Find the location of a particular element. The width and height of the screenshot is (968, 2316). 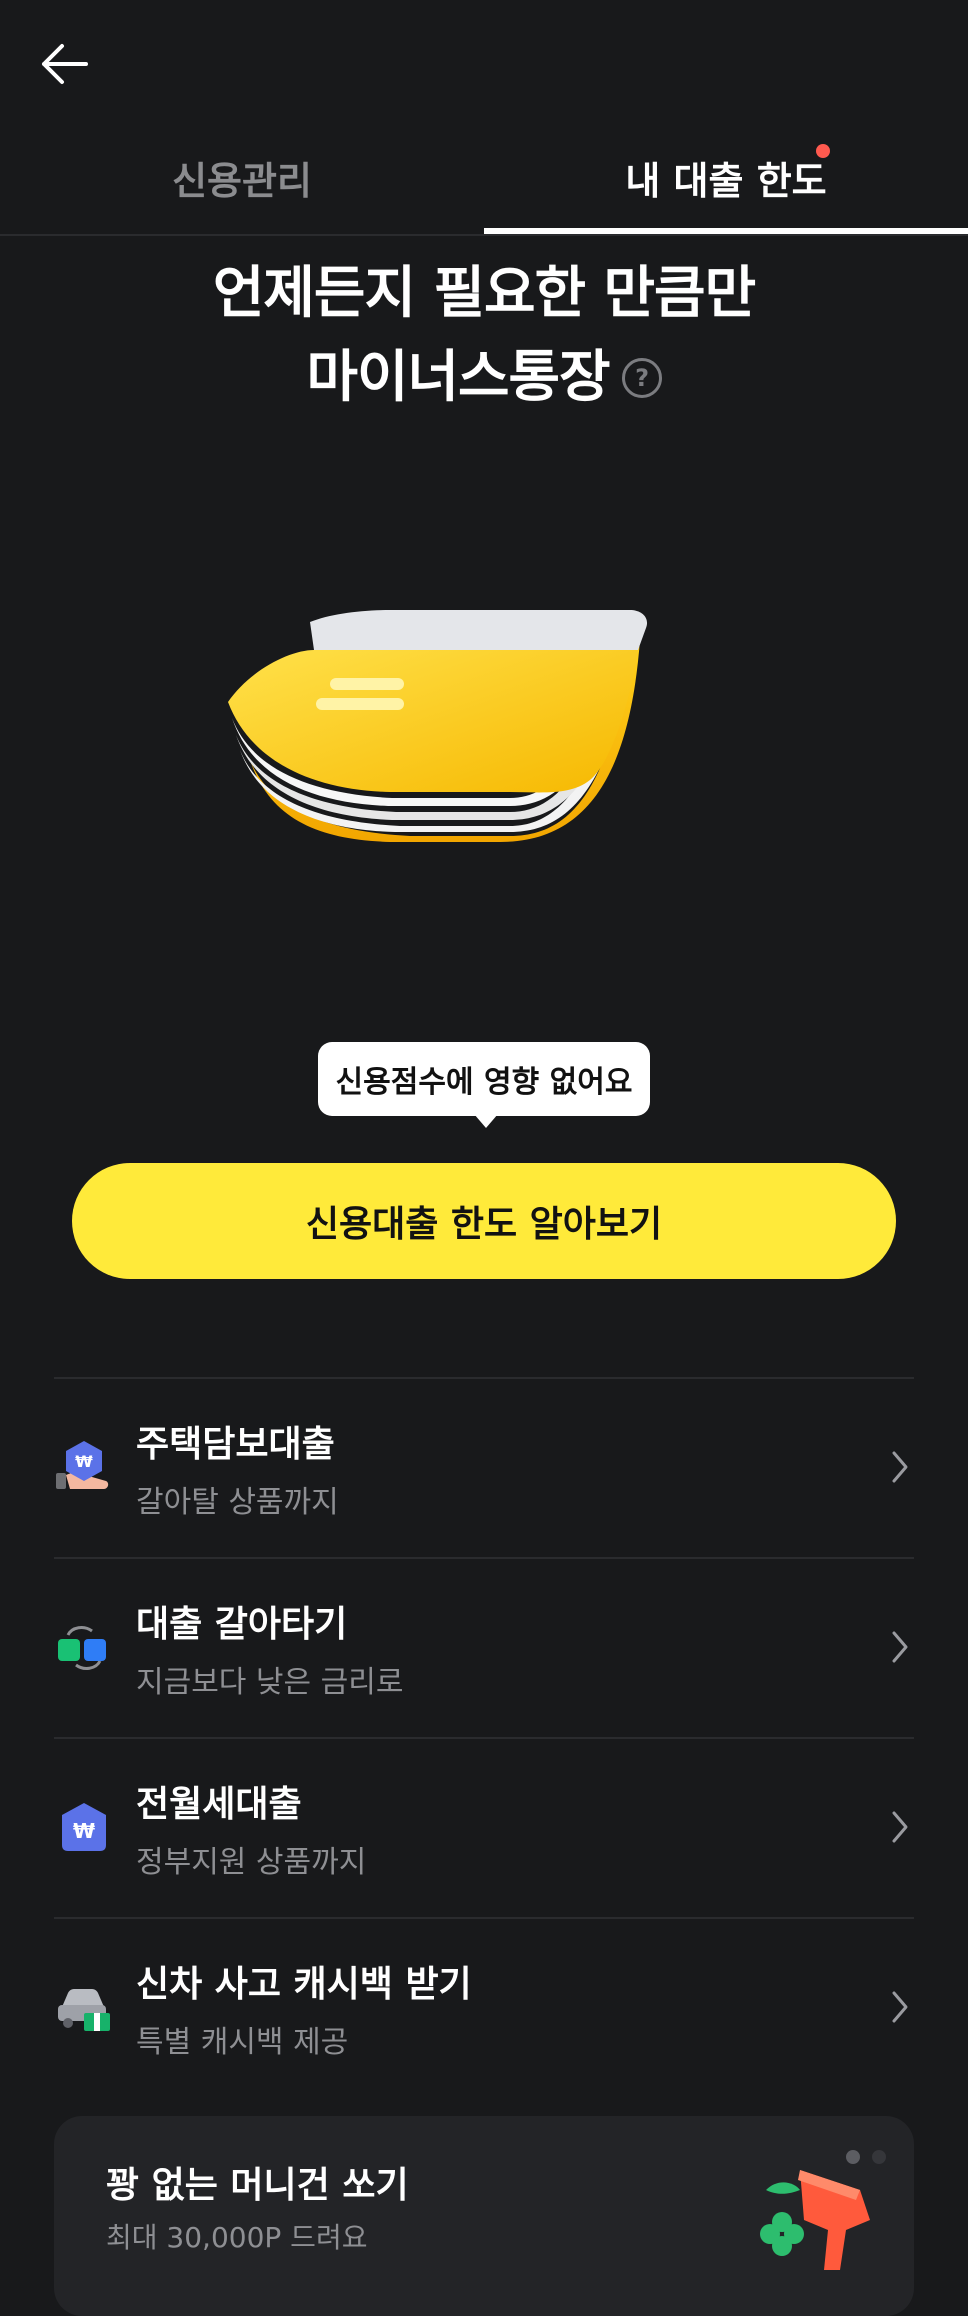

help-icon: ? is located at coordinates (641, 377).